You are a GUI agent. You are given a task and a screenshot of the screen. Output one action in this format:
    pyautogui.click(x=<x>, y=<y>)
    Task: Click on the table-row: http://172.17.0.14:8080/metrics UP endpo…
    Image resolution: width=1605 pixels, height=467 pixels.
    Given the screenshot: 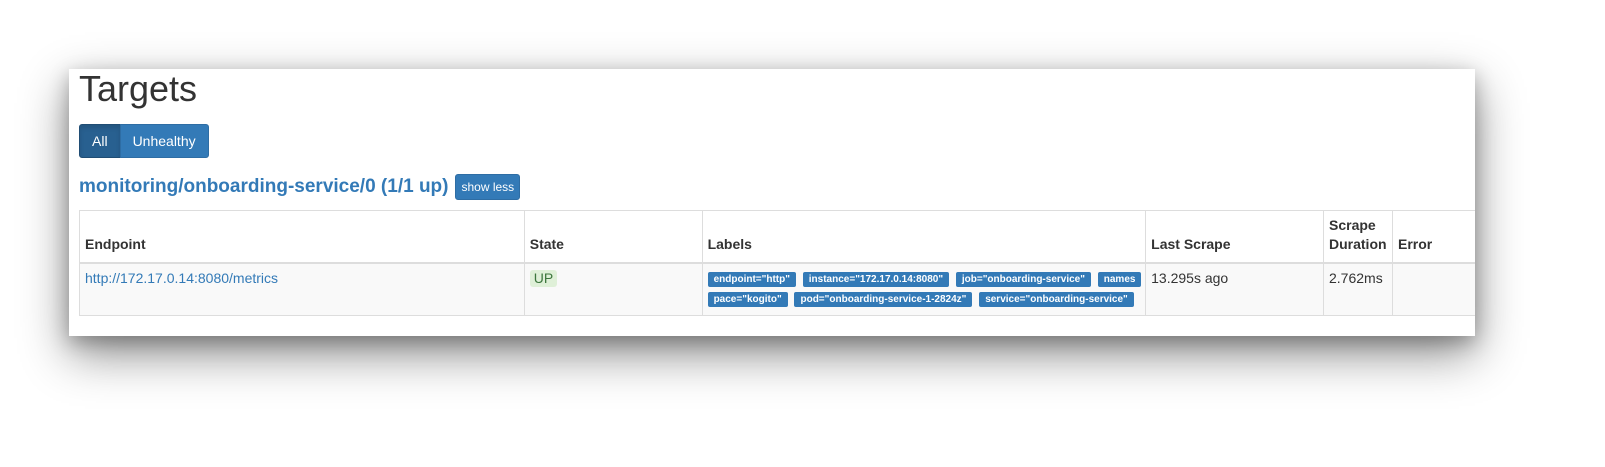 What is the action you would take?
    pyautogui.click(x=777, y=289)
    